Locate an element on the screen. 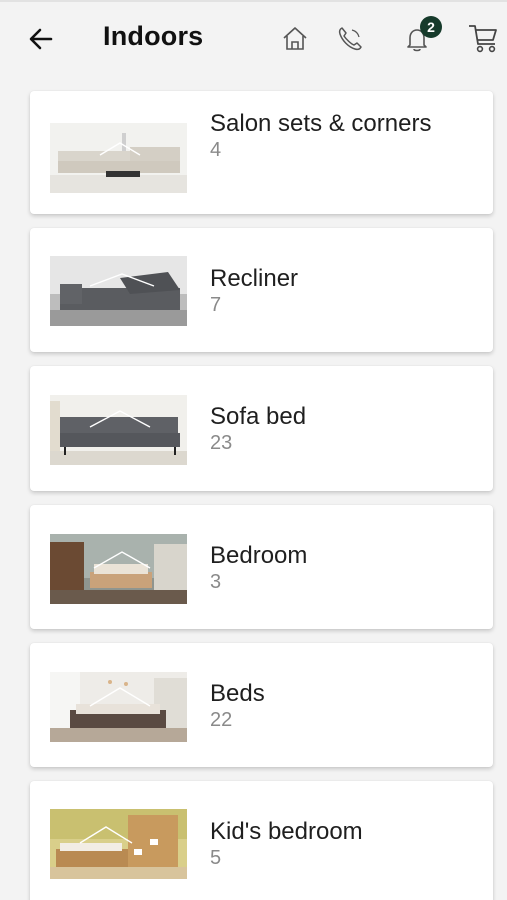 This screenshot has width=507, height=900. category-count: 4 is located at coordinates (216, 150).